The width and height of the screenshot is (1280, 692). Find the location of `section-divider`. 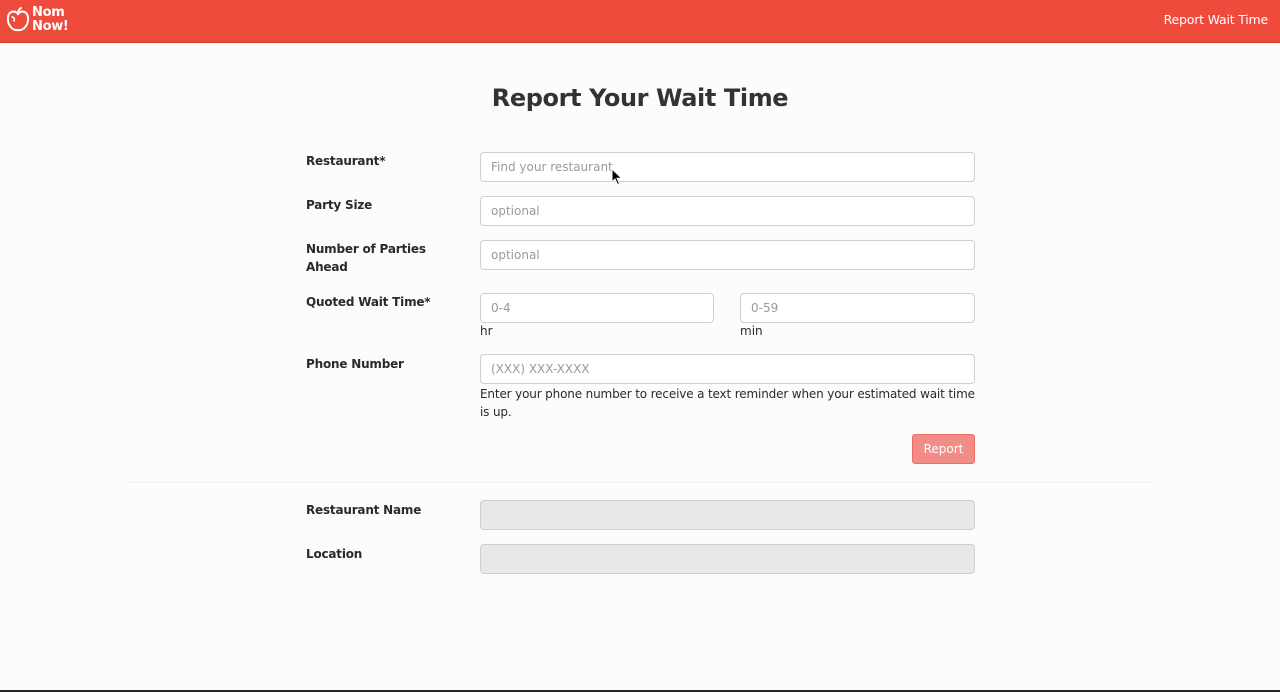

section-divider is located at coordinates (640, 482).